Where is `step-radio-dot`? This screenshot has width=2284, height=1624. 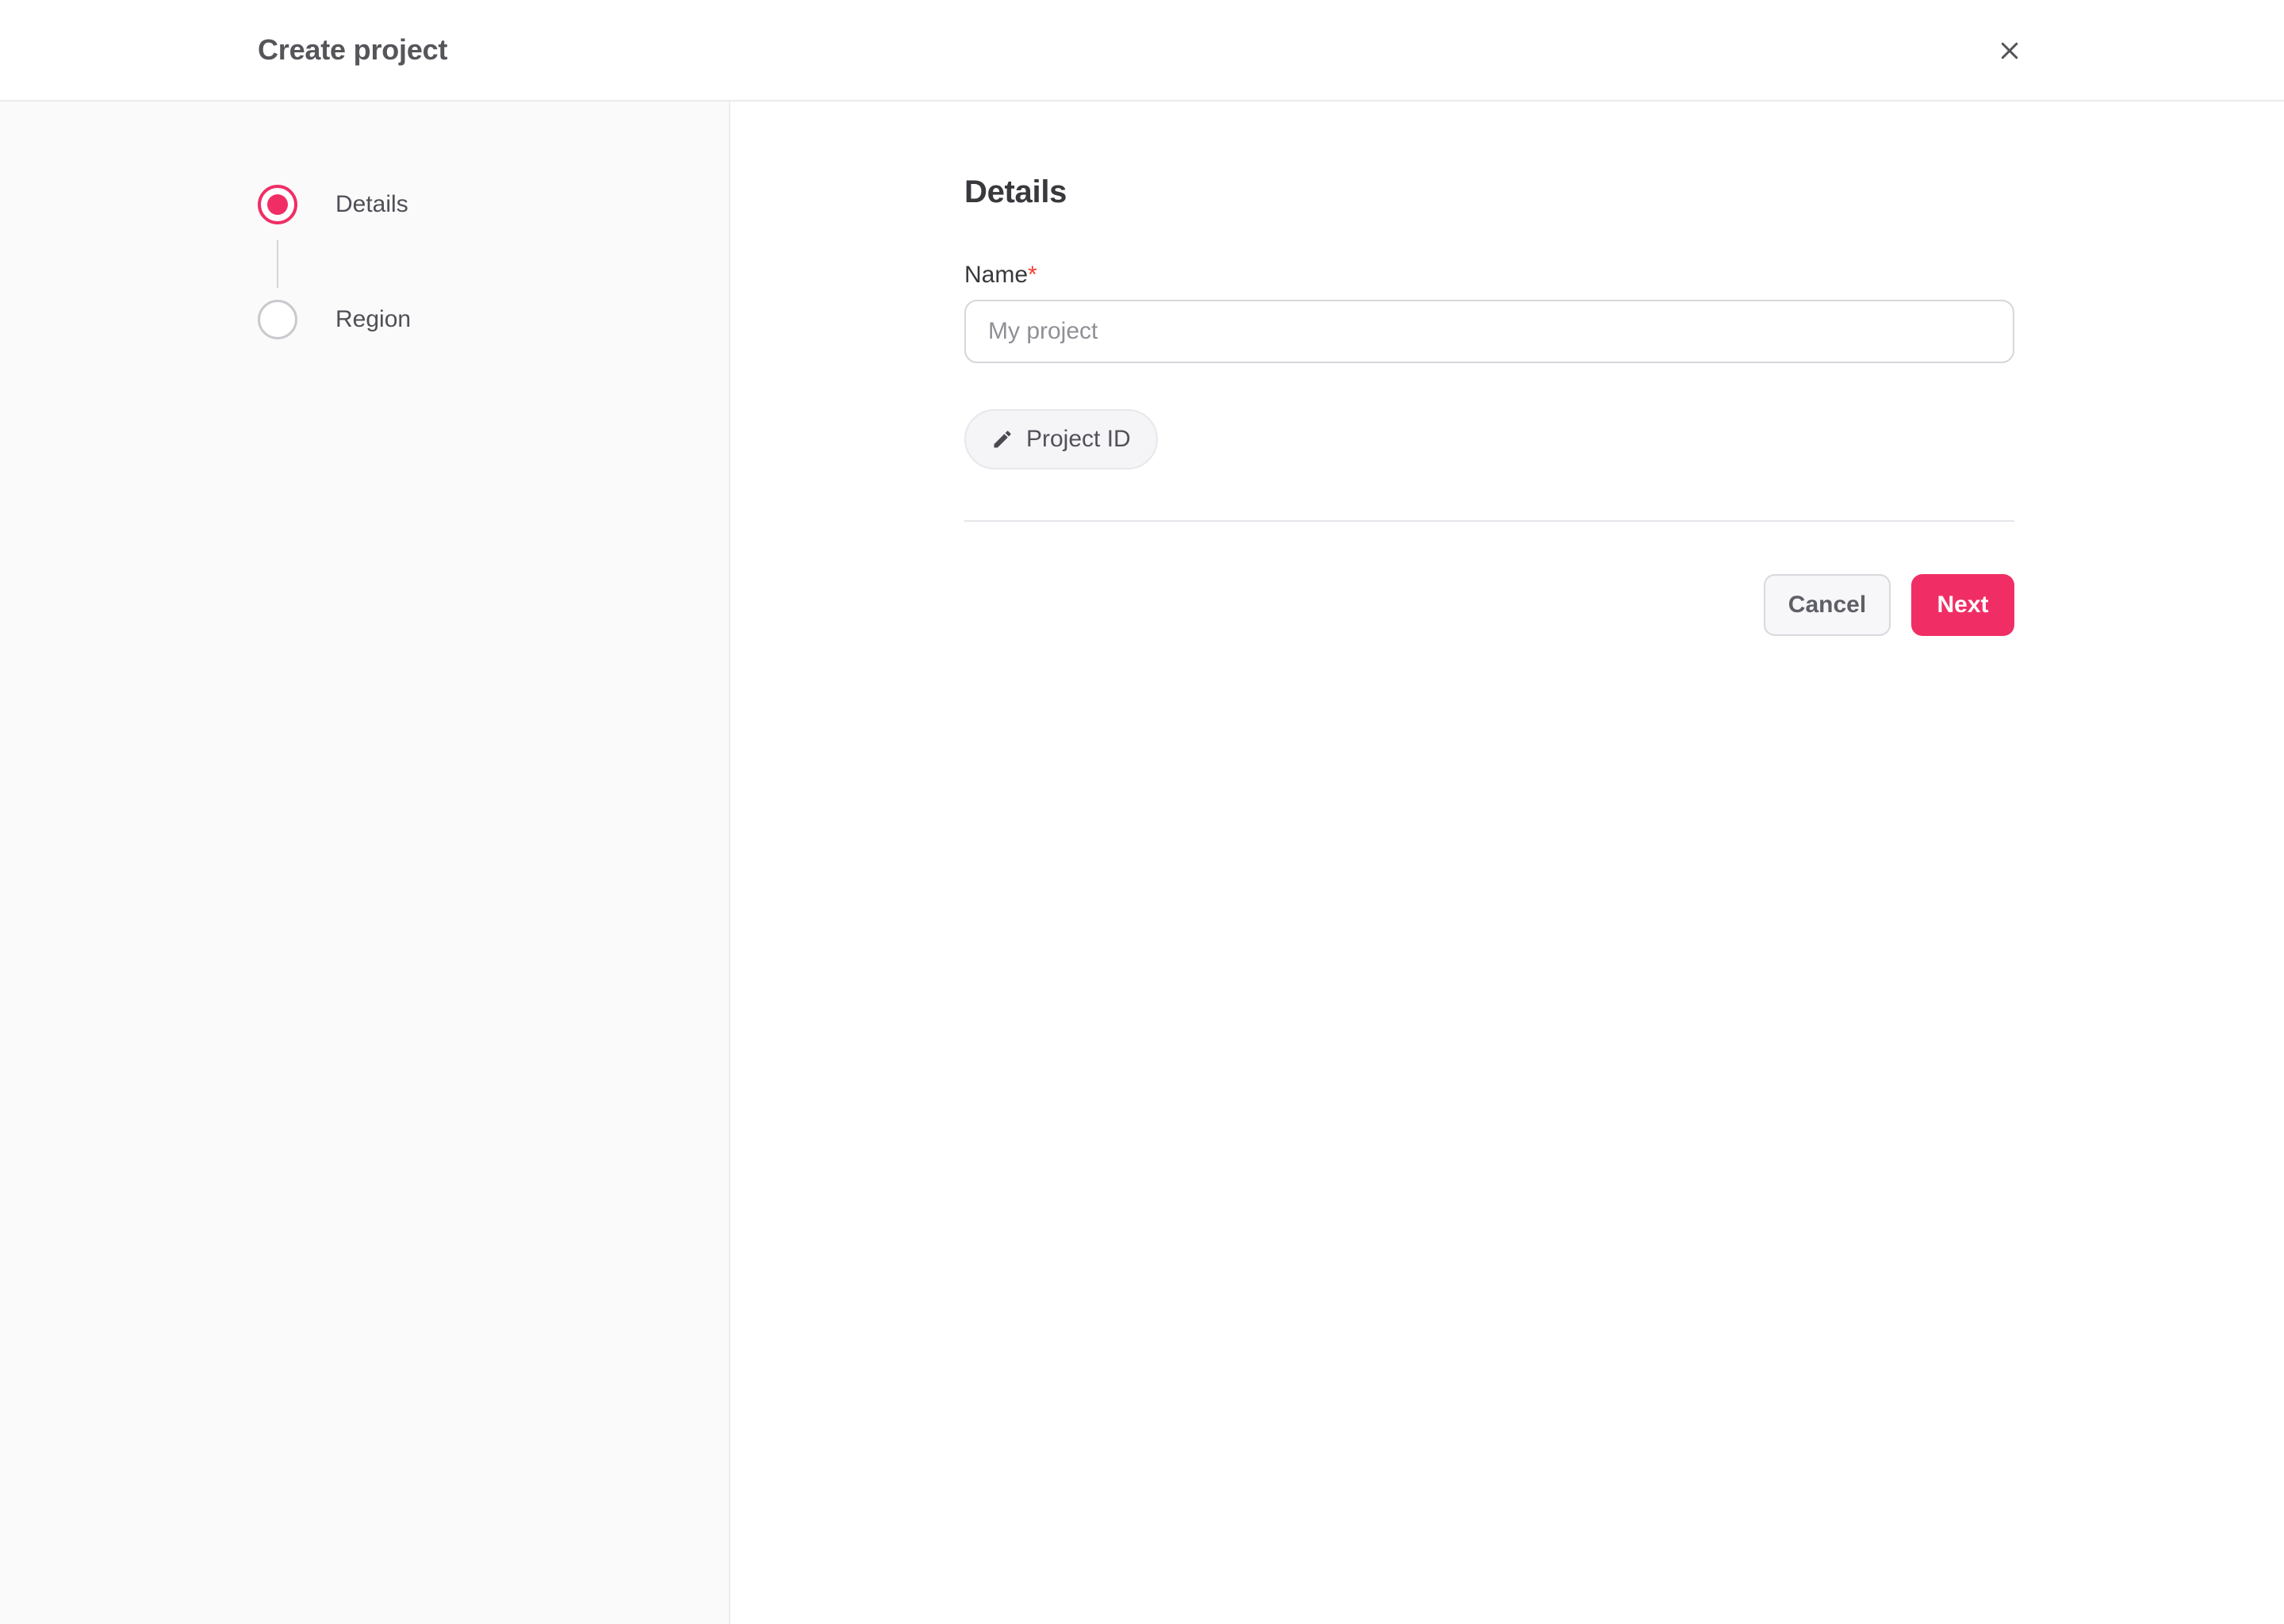 step-radio-dot is located at coordinates (277, 204).